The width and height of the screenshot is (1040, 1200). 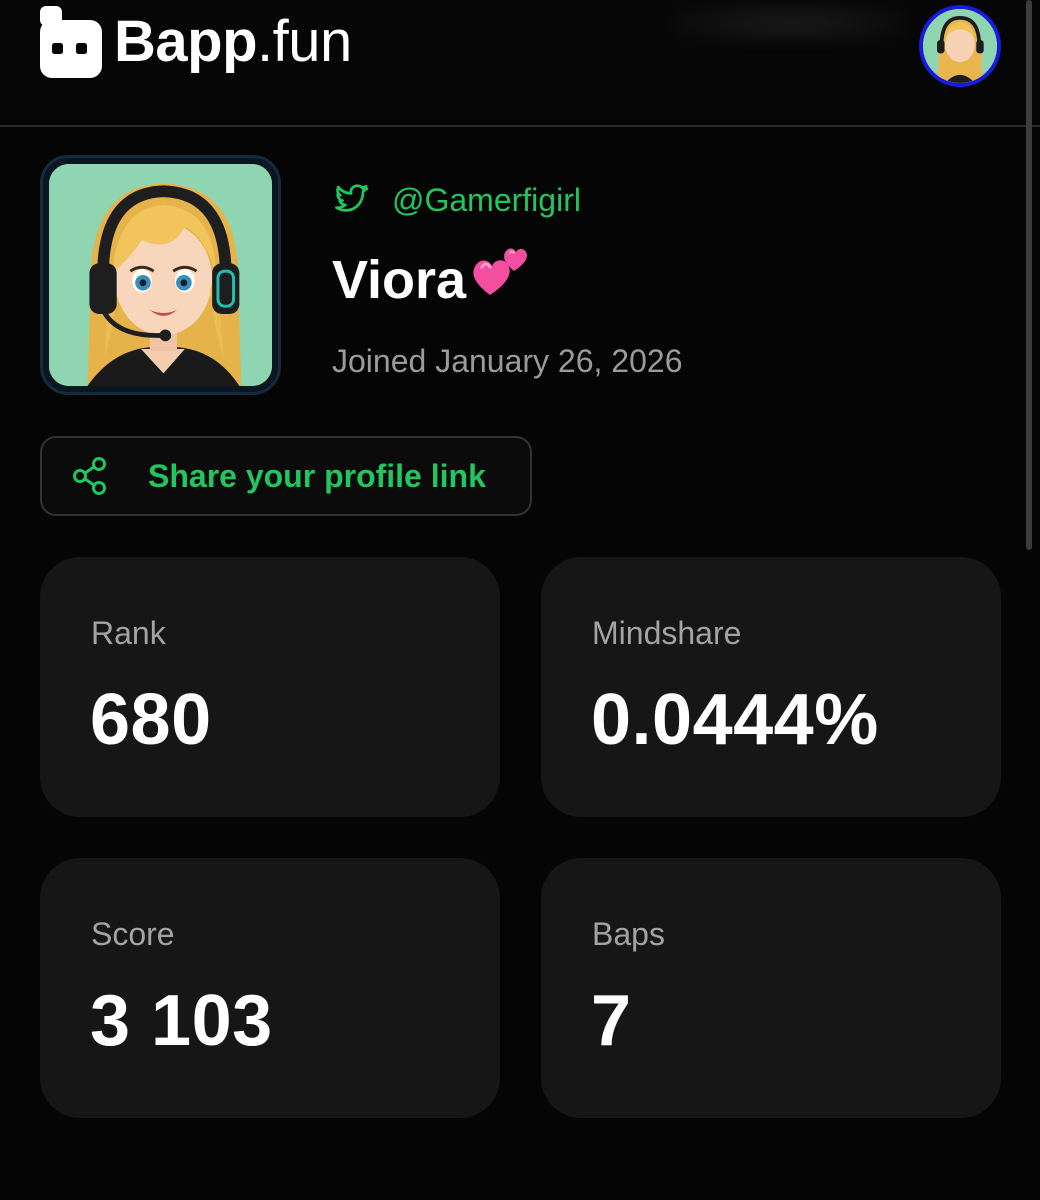 I want to click on stat-value: 680, so click(x=151, y=720).